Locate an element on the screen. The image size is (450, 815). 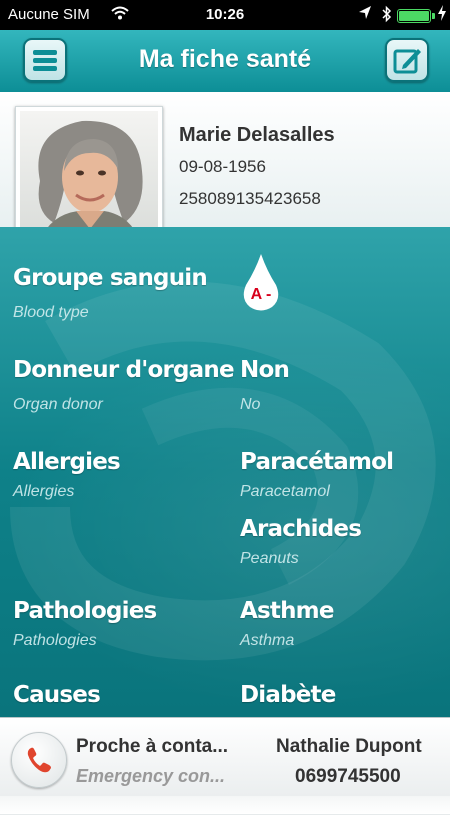
organ-donor-value: Non is located at coordinates (265, 370).